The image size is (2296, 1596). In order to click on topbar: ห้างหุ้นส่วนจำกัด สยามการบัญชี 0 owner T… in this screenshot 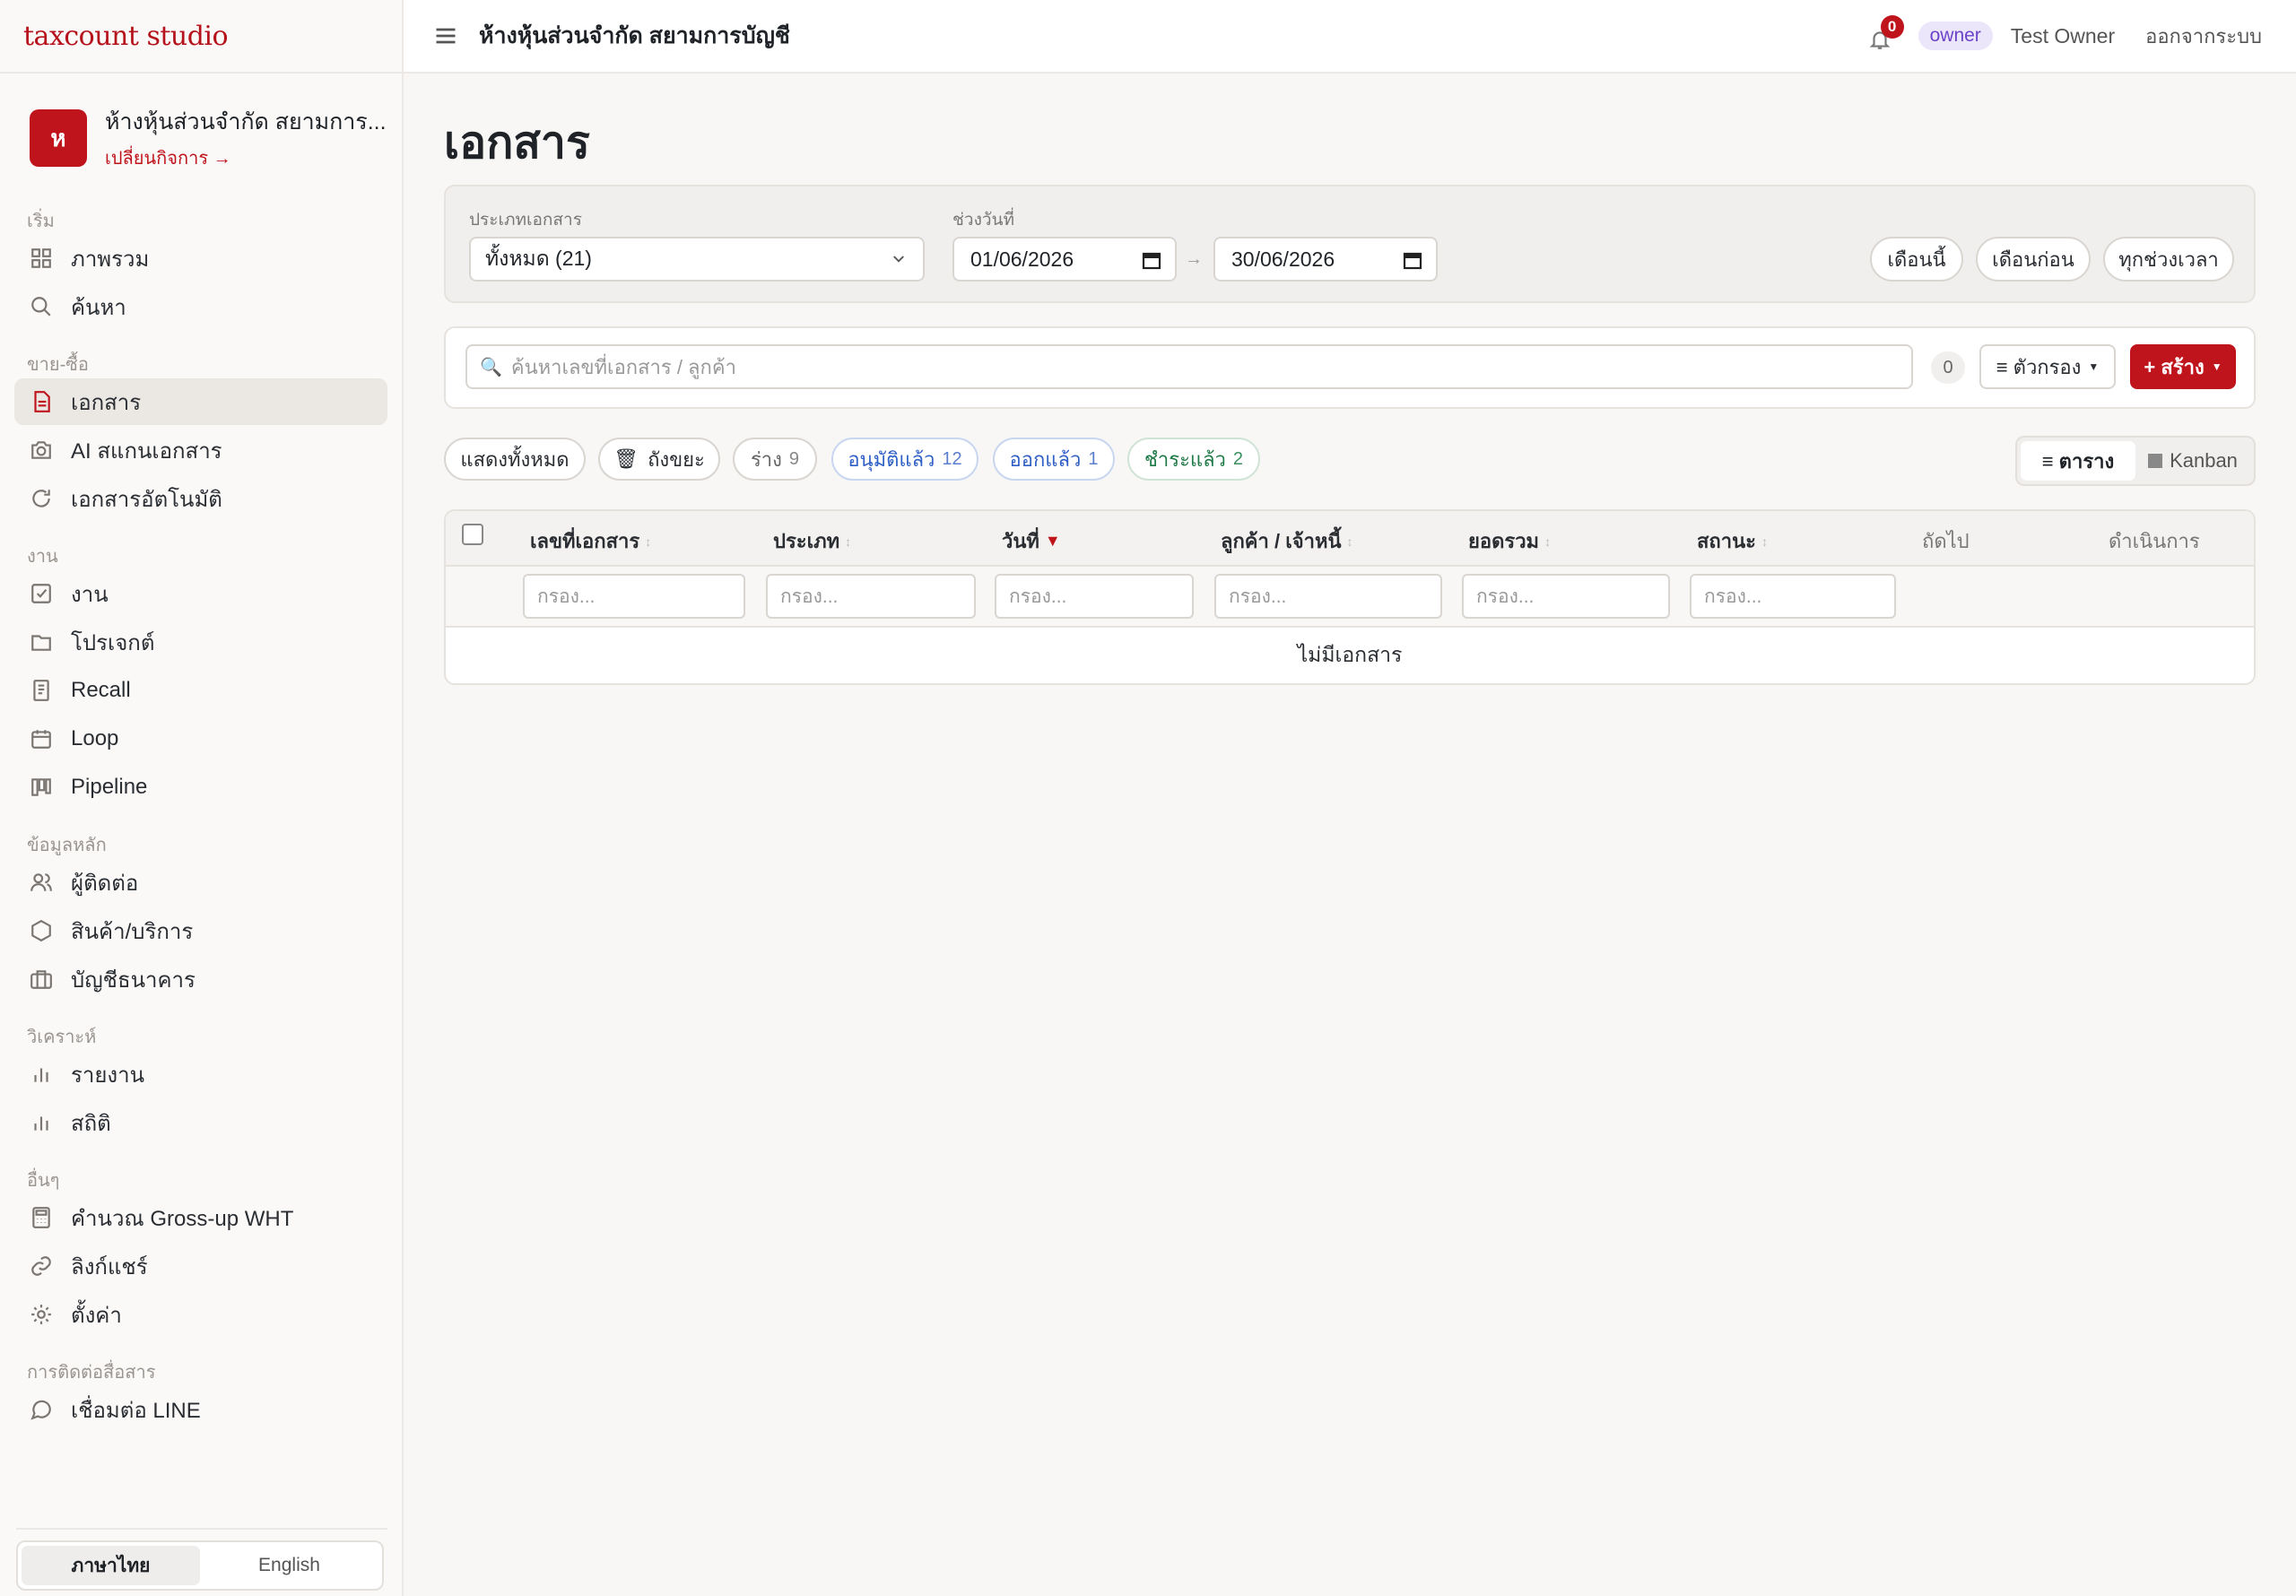, I will do `click(1350, 37)`.